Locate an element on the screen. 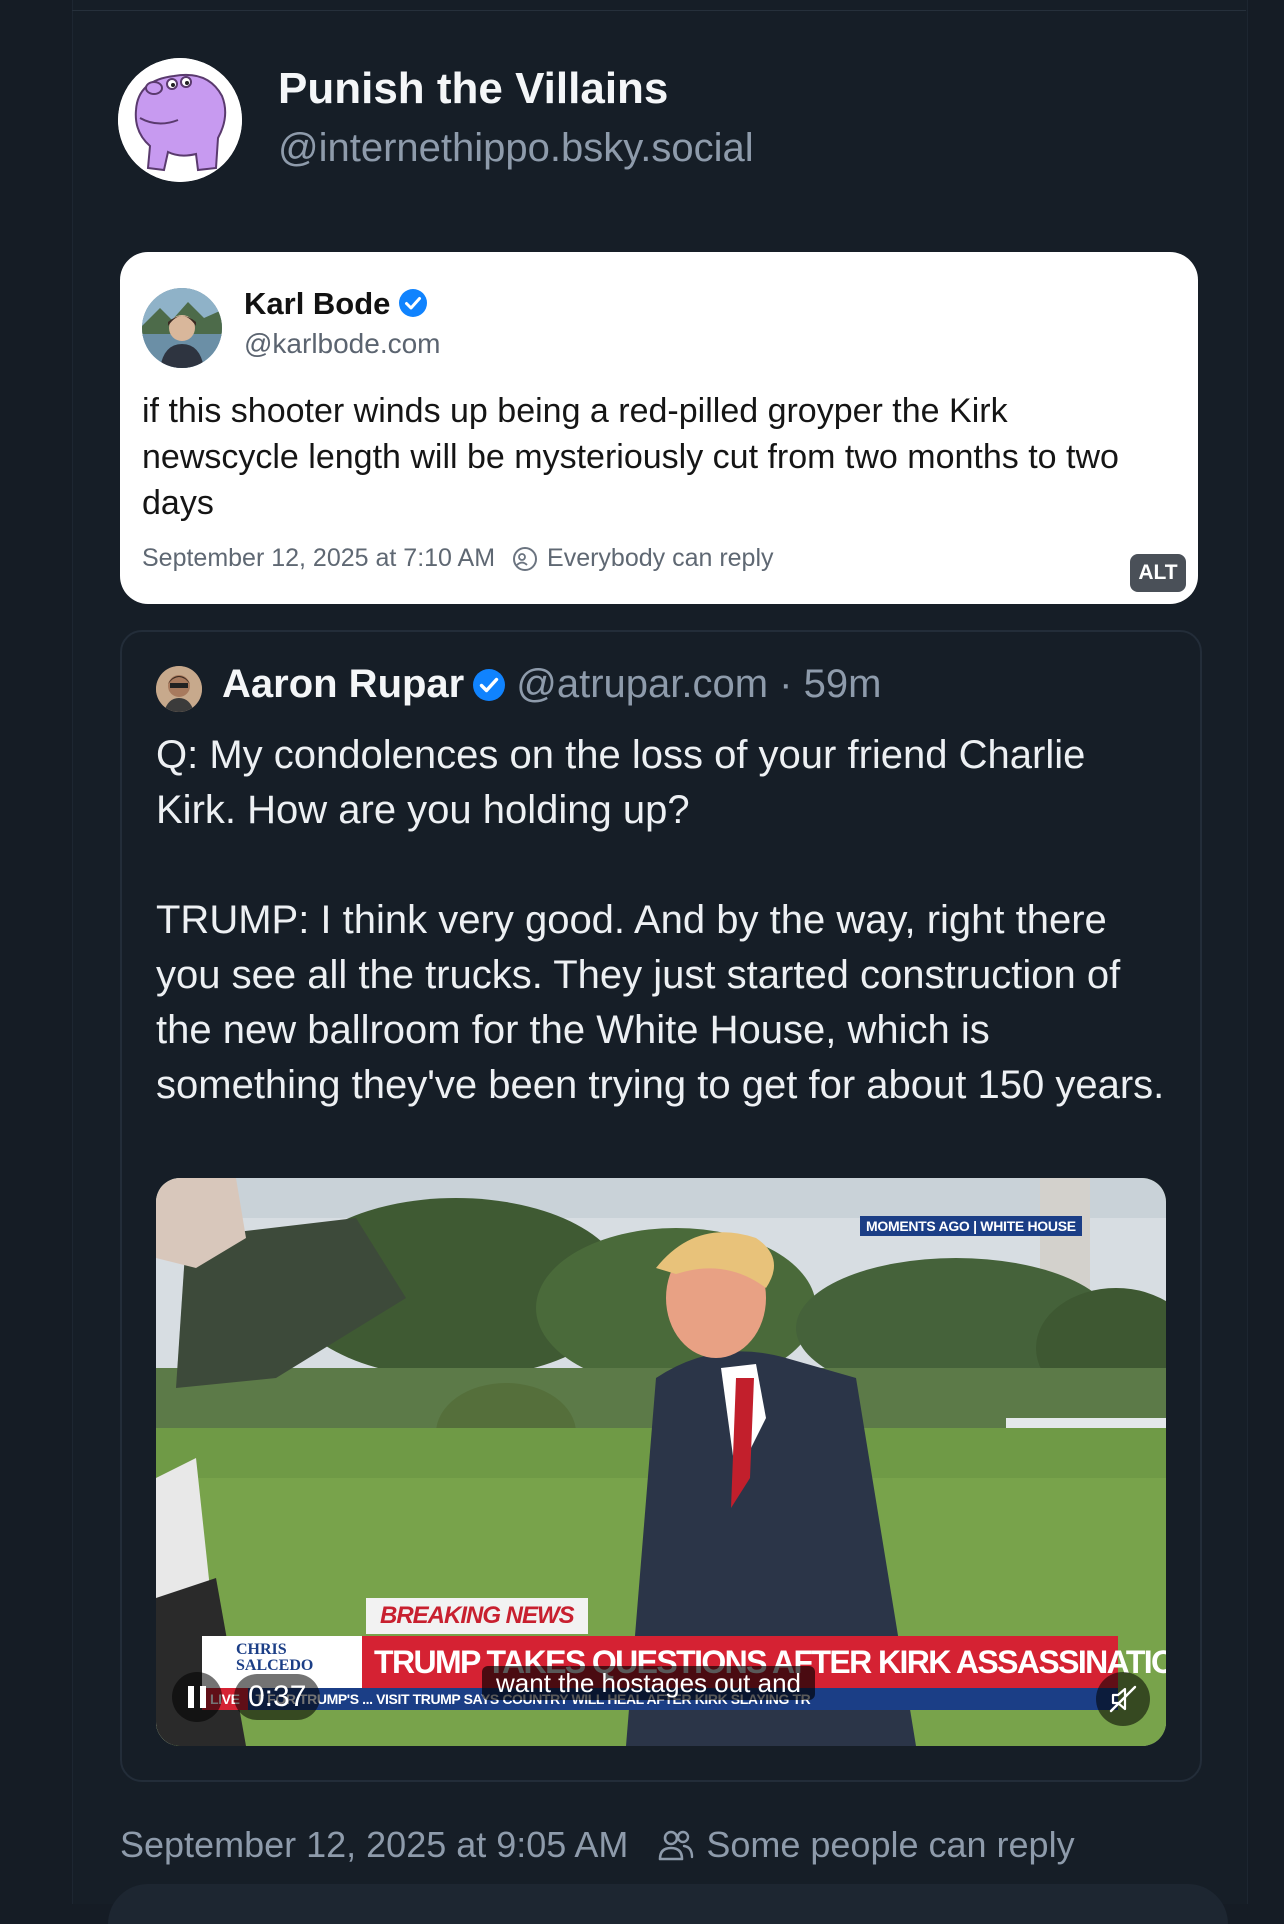 The image size is (1284, 1924). embedded-reply-setting: Everybody can reply is located at coordinates (660, 558).